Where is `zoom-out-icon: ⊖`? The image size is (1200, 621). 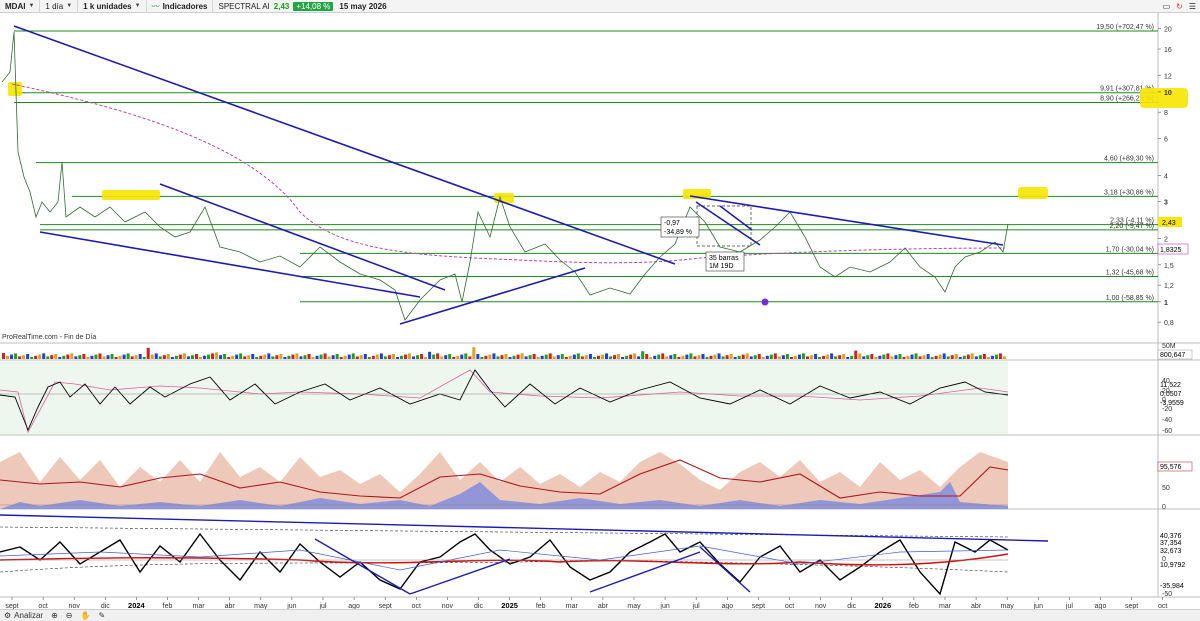
zoom-out-icon: ⊖ is located at coordinates (69, 615).